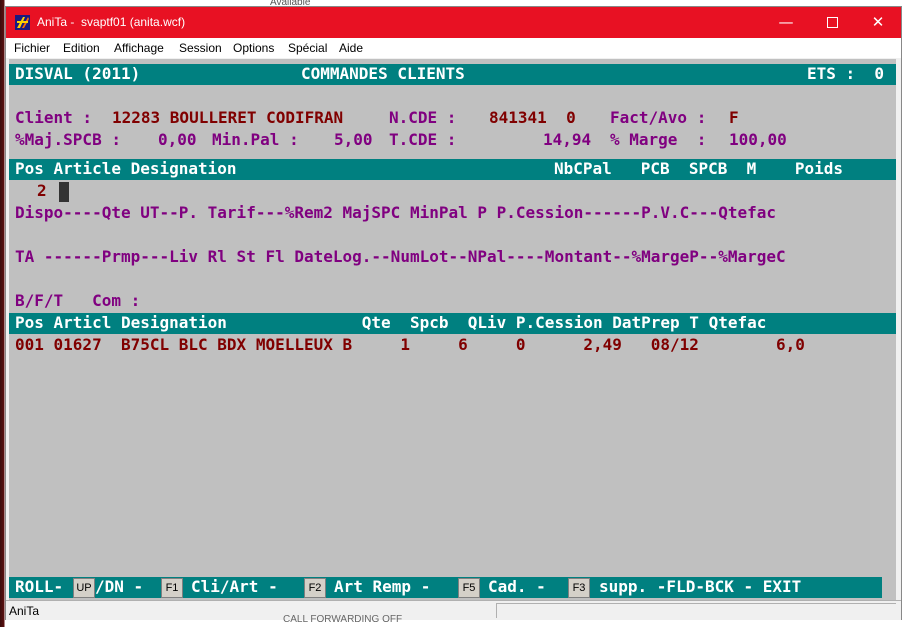  What do you see at coordinates (696, 610) in the screenshot?
I see `status-cell` at bounding box center [696, 610].